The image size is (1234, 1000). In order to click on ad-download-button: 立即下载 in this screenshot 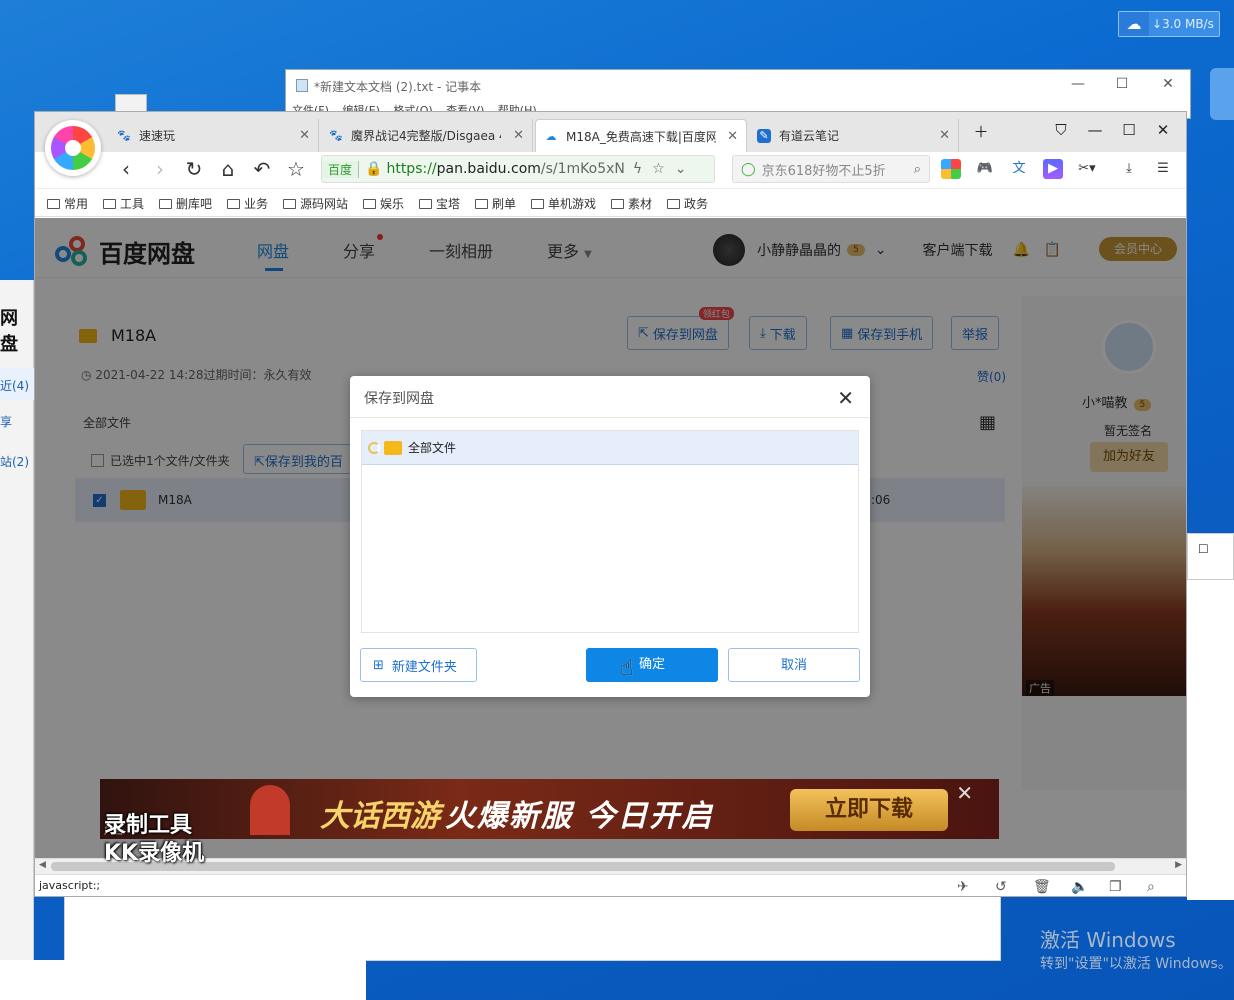, I will do `click(869, 810)`.